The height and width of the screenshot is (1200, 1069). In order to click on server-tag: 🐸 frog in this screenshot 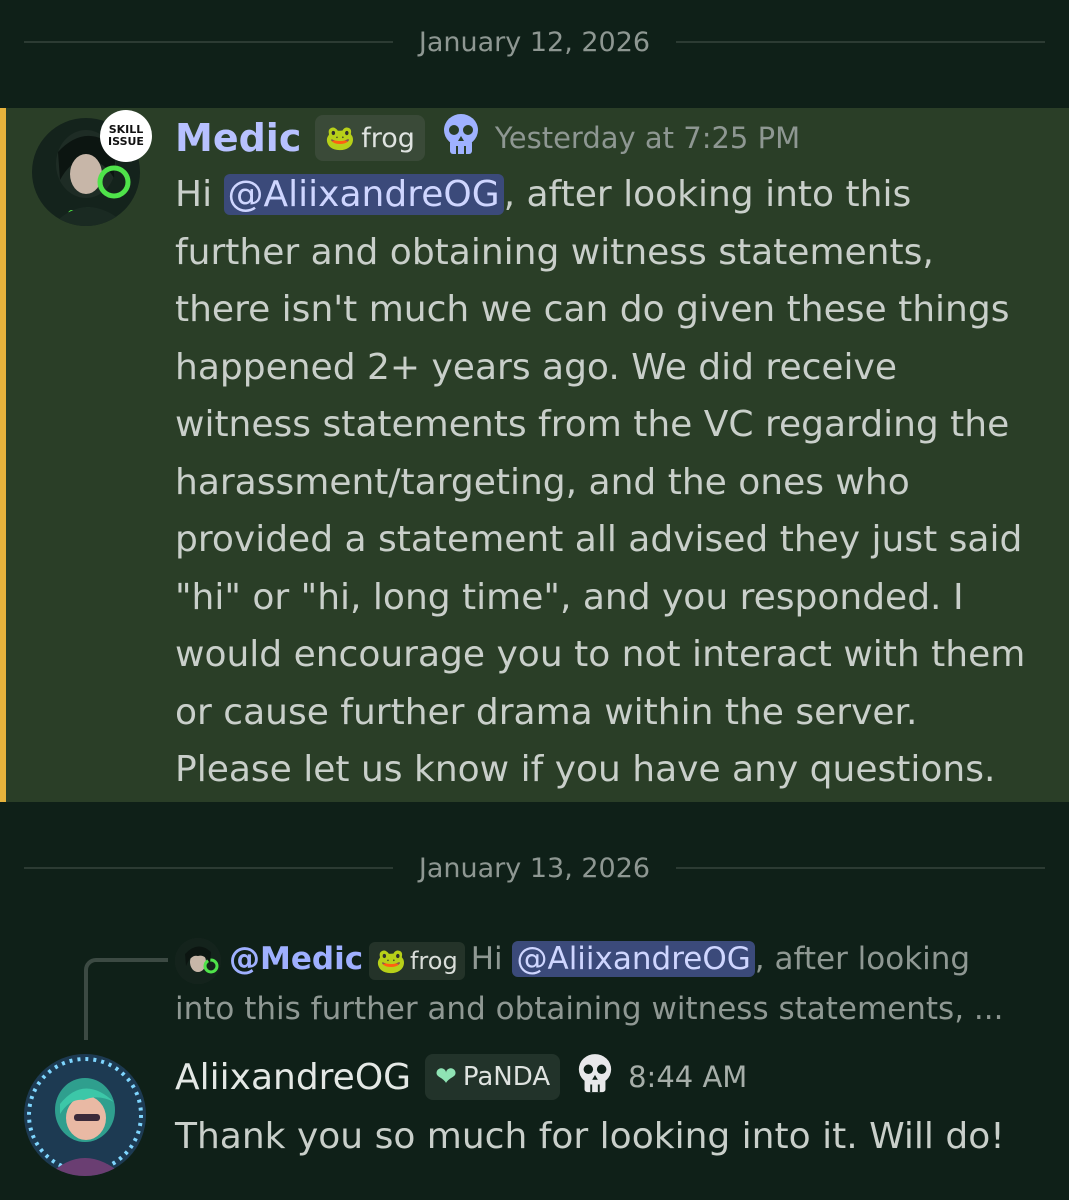, I will do `click(370, 138)`.